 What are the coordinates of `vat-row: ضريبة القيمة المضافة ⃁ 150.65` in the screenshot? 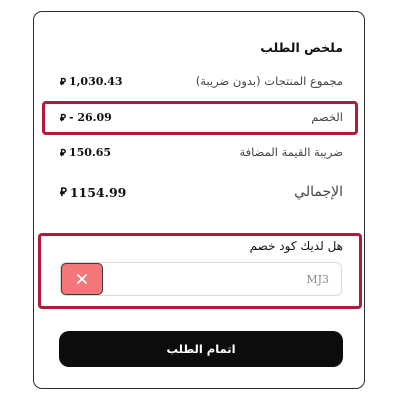 It's located at (201, 152).